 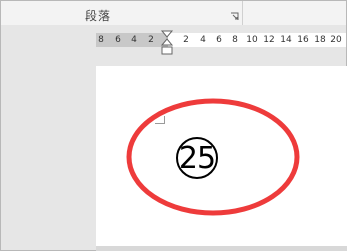 I want to click on ribbon-group-strip: 段落, so click(x=173, y=13).